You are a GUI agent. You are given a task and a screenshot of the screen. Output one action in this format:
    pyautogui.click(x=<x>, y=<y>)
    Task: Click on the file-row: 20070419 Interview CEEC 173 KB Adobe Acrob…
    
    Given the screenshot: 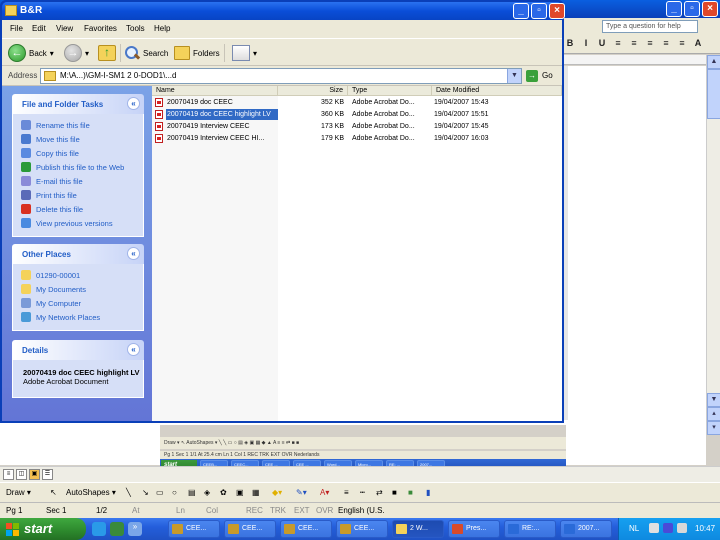 What is the action you would take?
    pyautogui.click(x=357, y=126)
    